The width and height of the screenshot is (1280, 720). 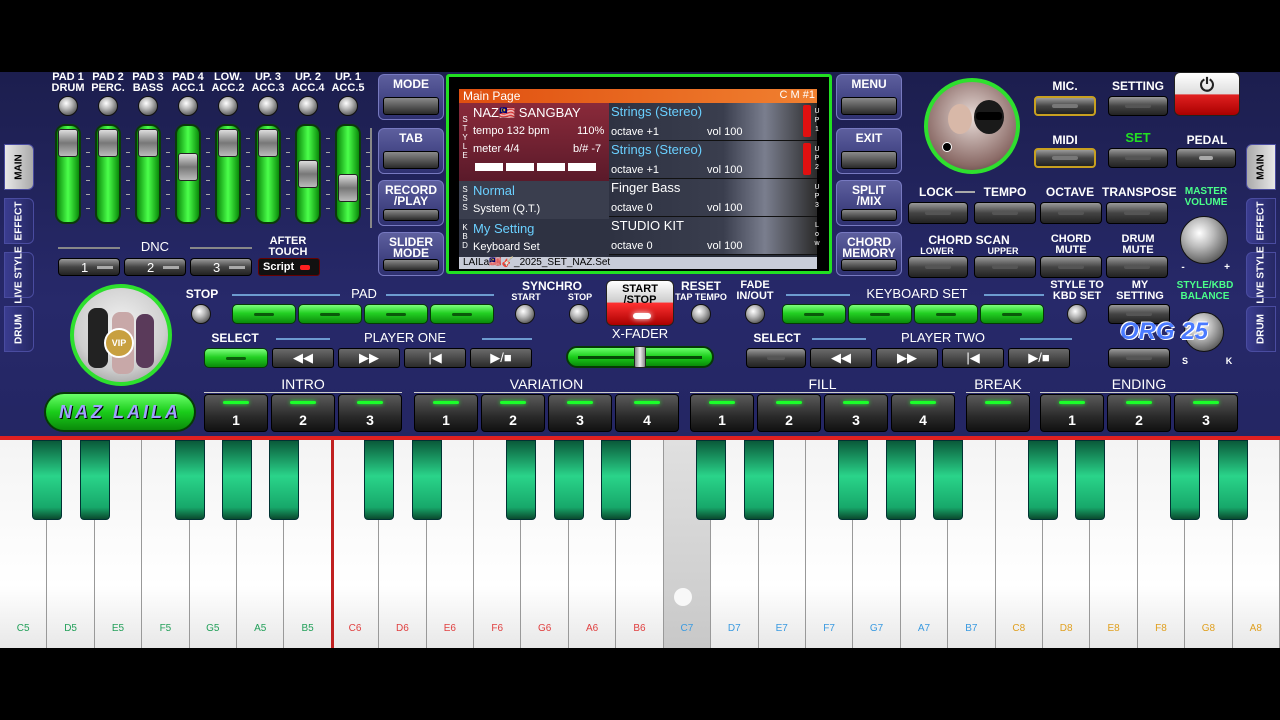 I want to click on right-tab-live-style: LIVE STYLE, so click(x=1261, y=275).